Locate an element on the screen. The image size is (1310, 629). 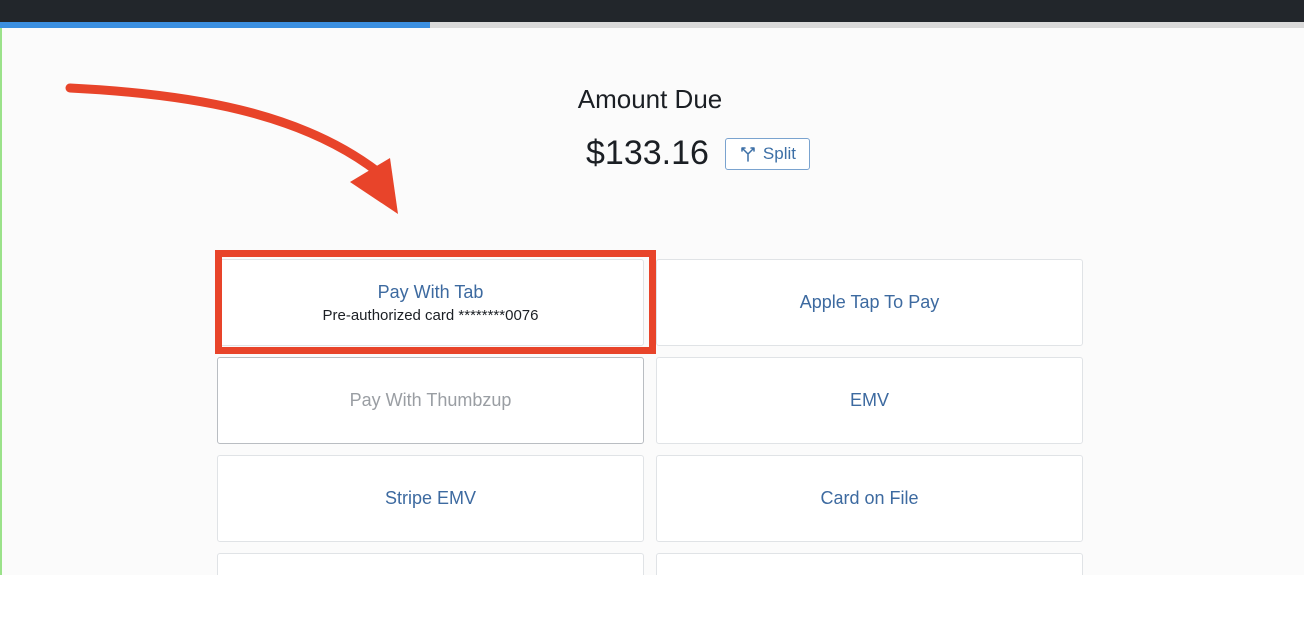
pre-authorized-card-text: Pre-authorized card ********0076 is located at coordinates (430, 315).